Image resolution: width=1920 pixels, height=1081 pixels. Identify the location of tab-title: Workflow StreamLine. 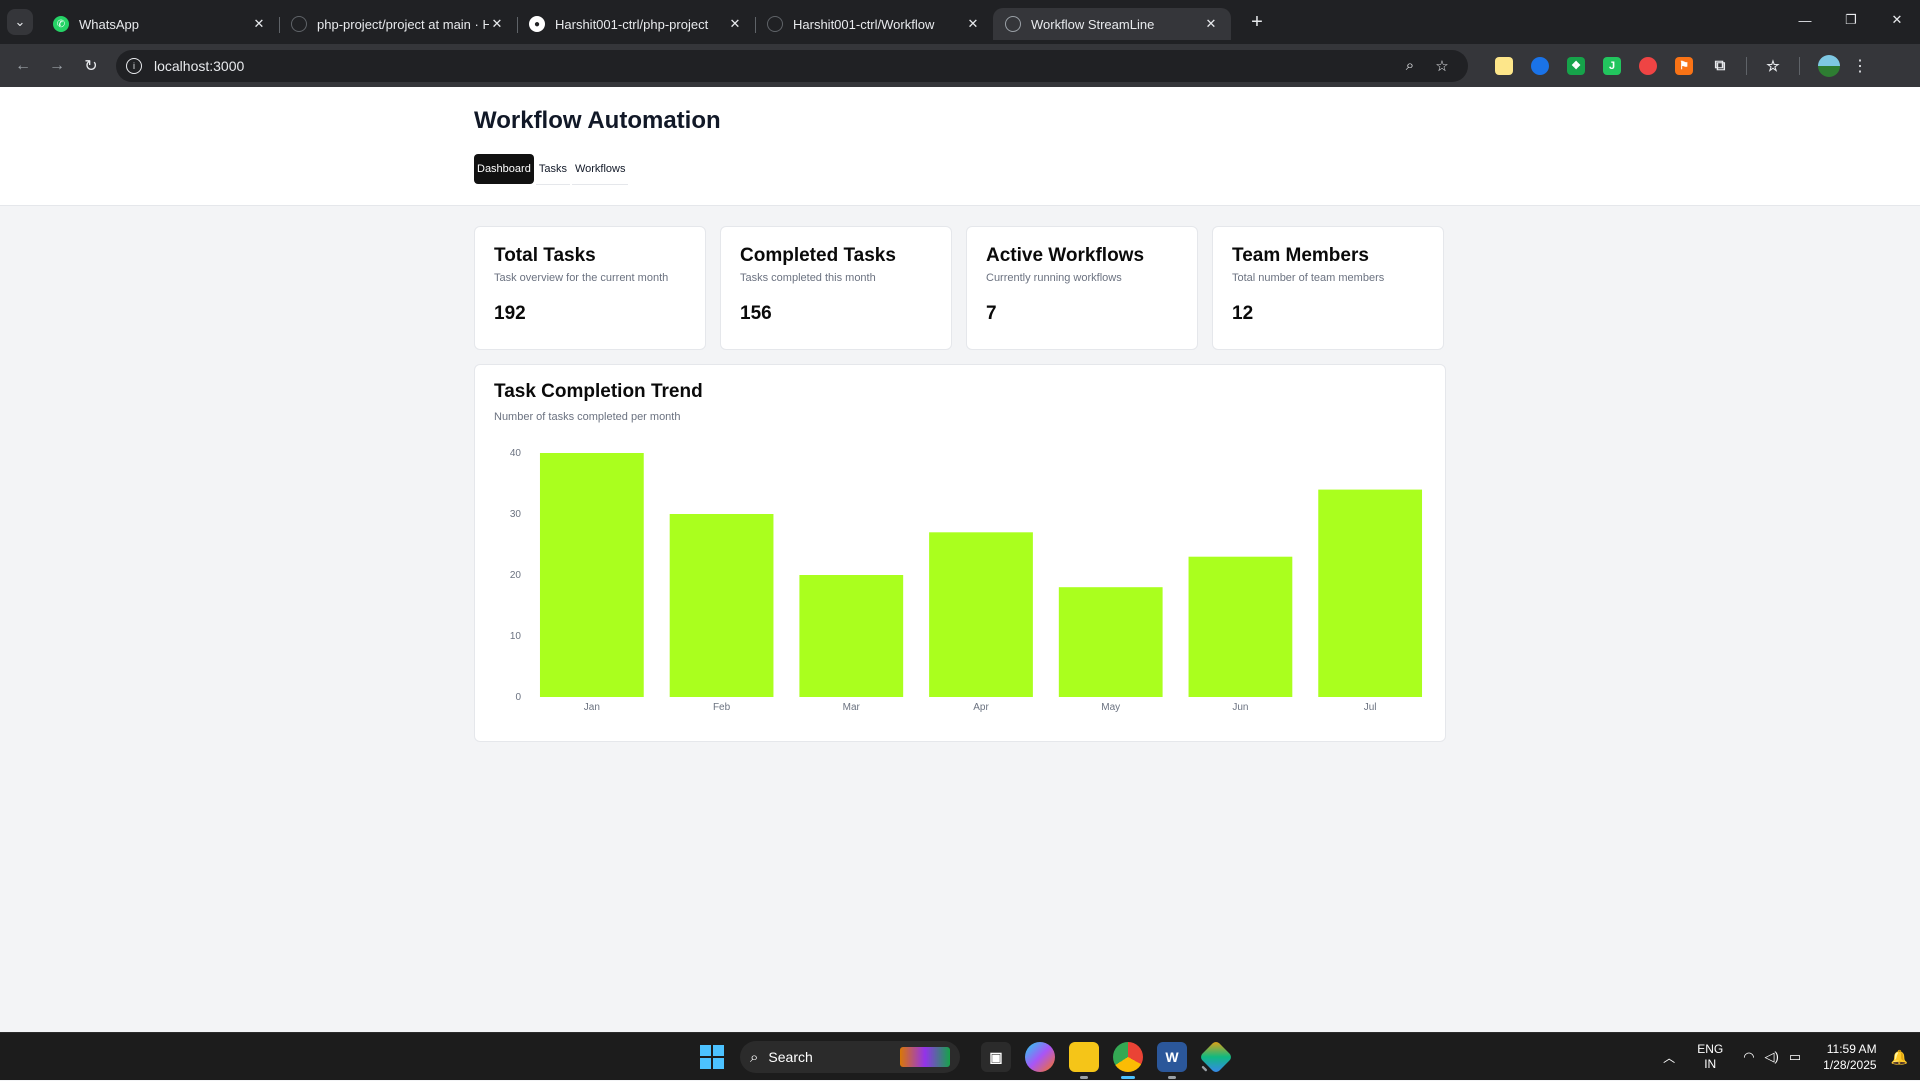
(1093, 24).